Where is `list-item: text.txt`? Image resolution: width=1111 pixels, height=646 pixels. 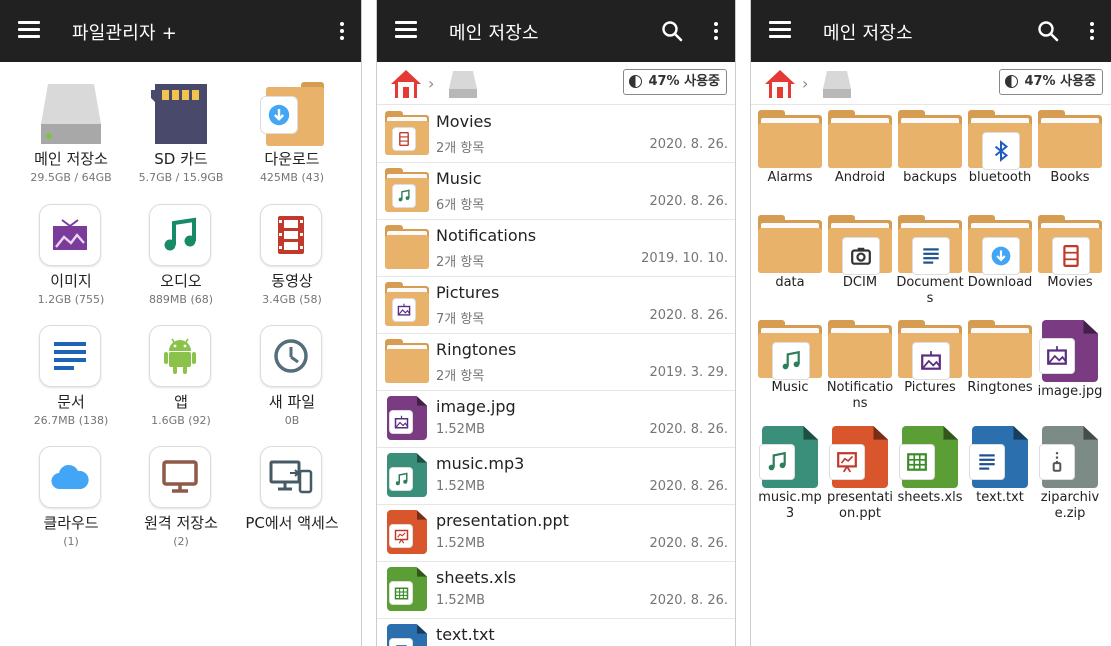 list-item: text.txt is located at coordinates (556, 632).